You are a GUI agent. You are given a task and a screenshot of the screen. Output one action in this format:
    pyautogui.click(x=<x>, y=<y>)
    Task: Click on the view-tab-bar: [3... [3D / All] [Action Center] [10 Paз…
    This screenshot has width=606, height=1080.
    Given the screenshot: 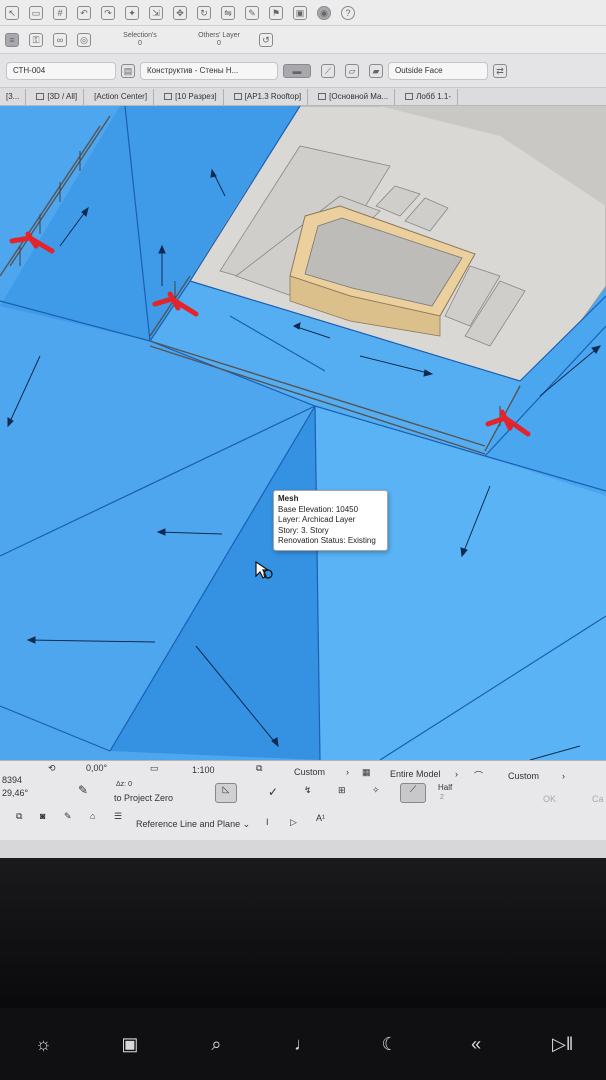 What is the action you would take?
    pyautogui.click(x=303, y=97)
    